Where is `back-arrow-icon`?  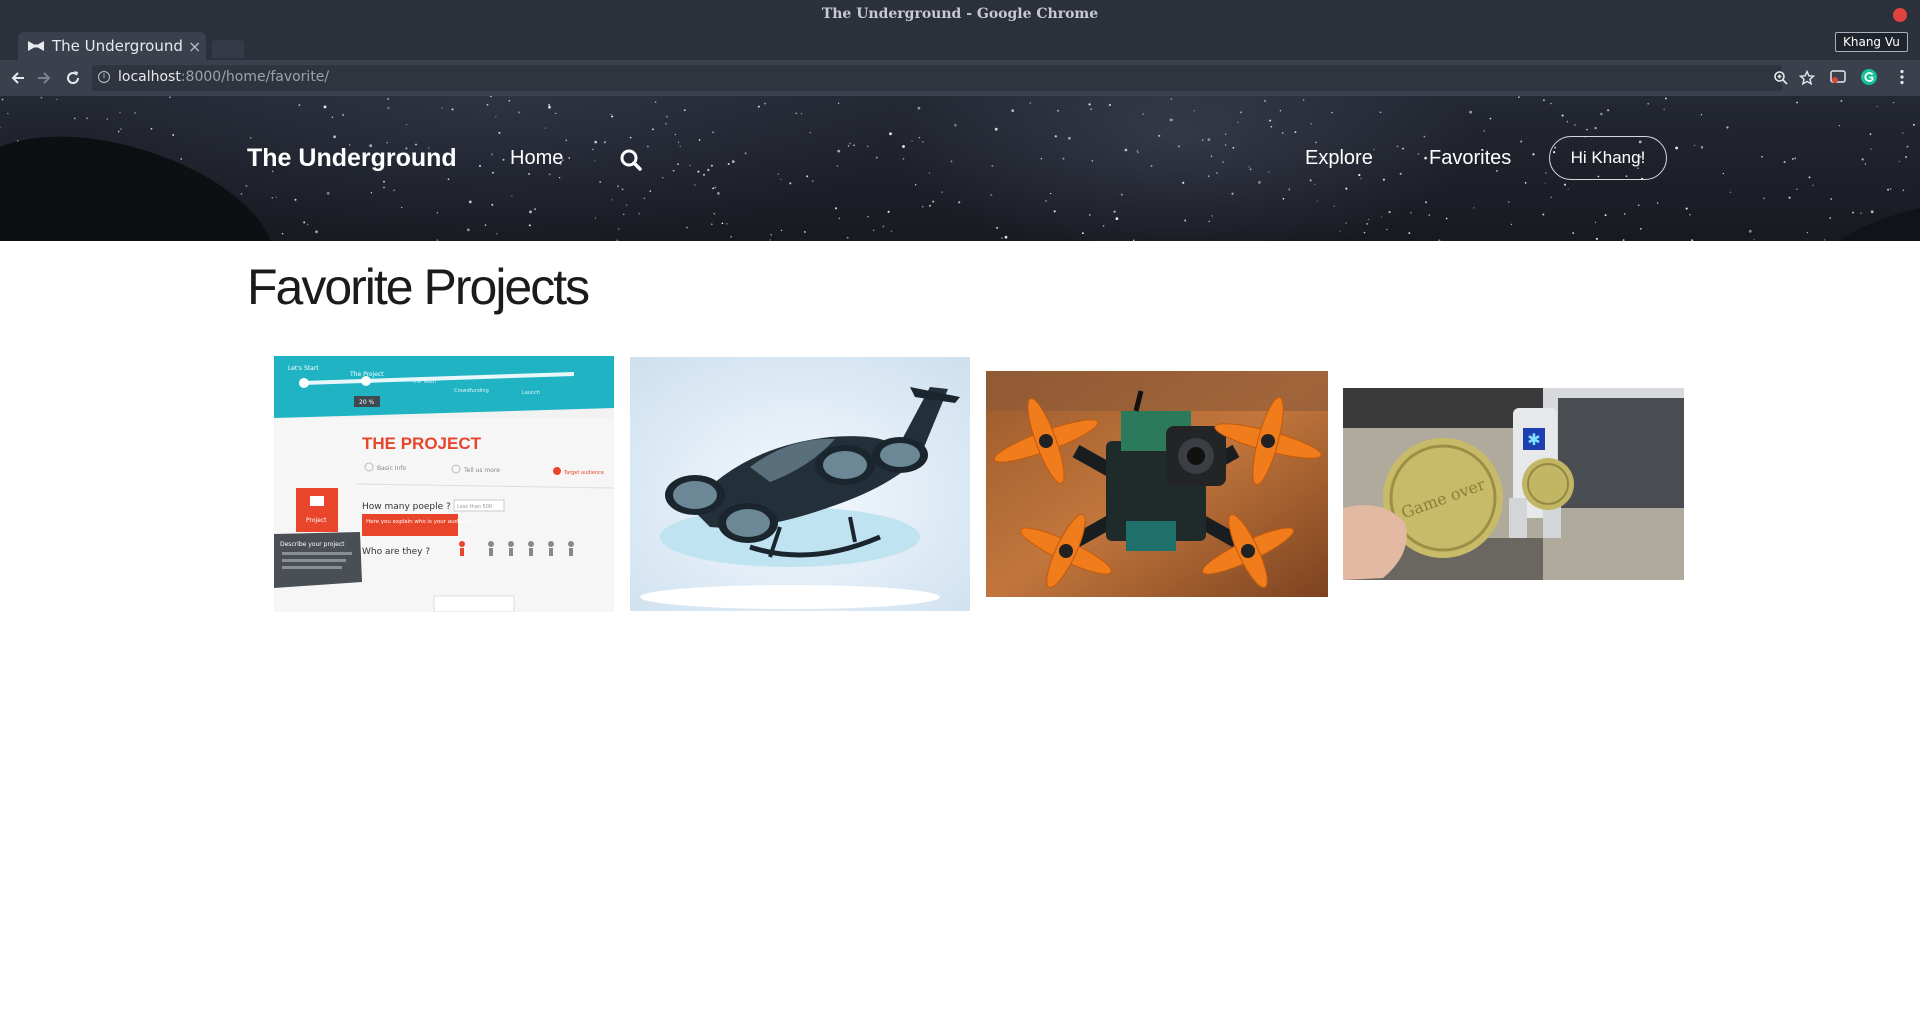 back-arrow-icon is located at coordinates (18, 78).